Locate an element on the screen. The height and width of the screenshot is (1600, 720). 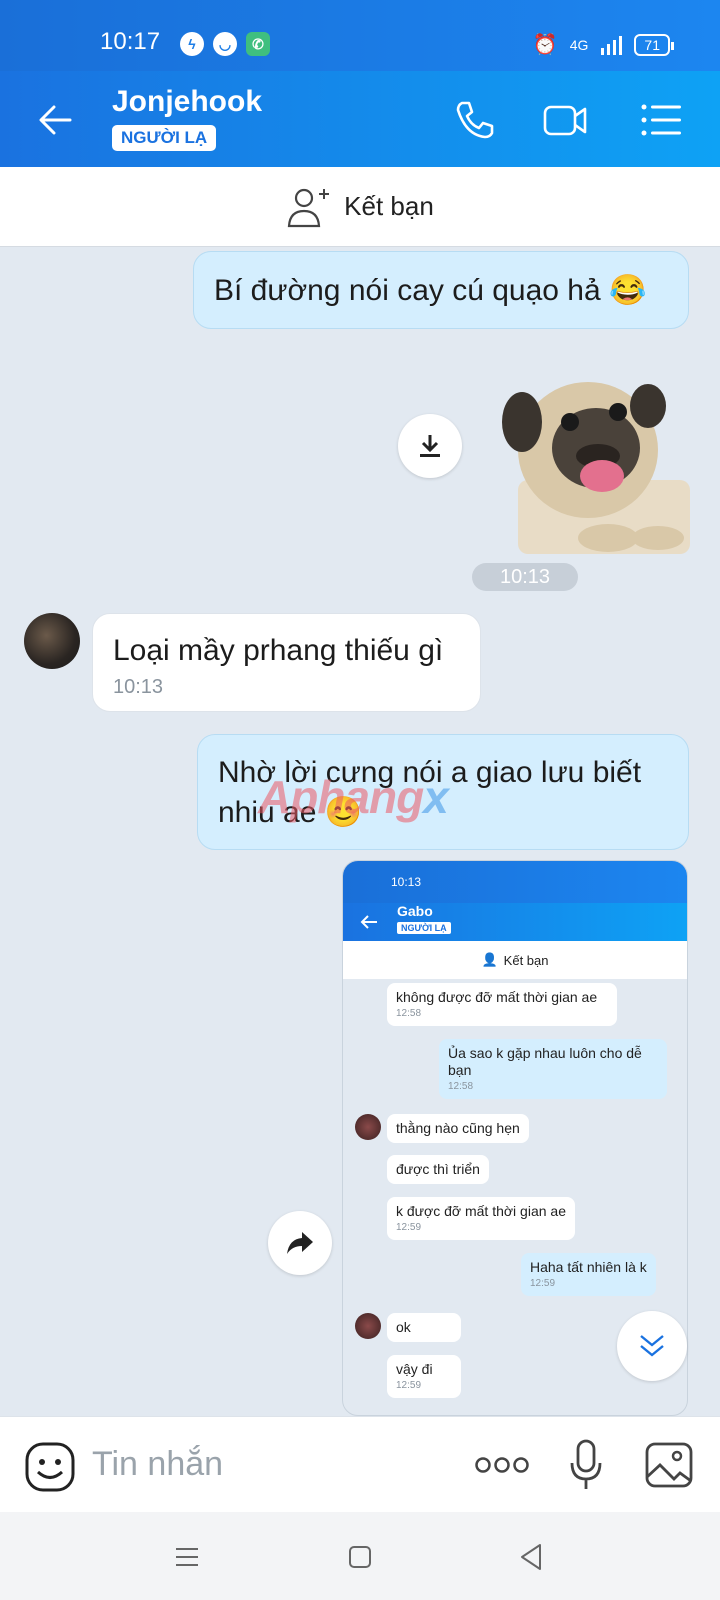
embedded-friend-bar: 👤 Kết bạn is located at coordinates (515, 960).